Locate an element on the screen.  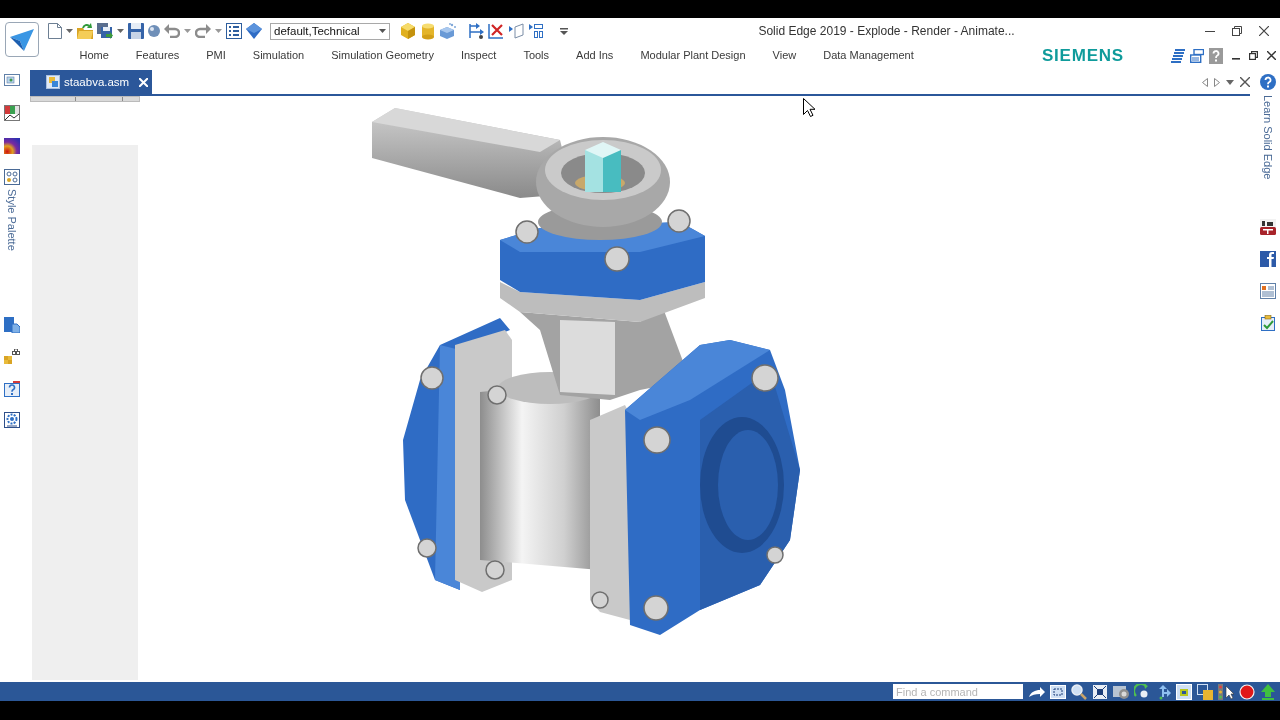
undo-icon is located at coordinates (172, 31).